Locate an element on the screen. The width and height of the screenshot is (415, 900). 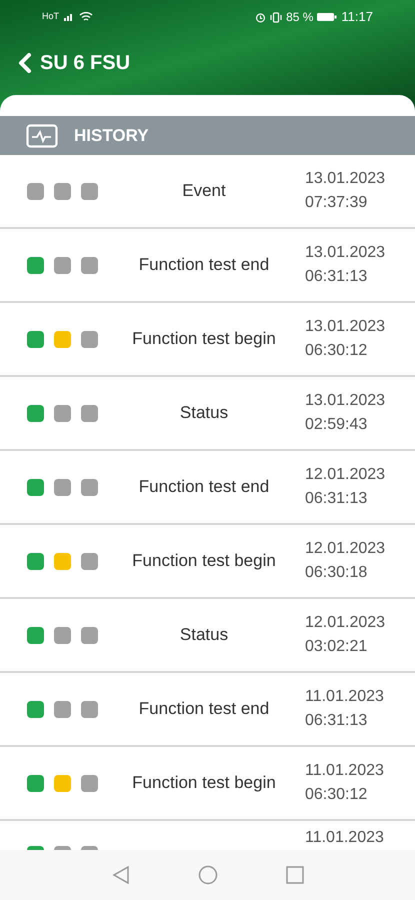
history-row: Function test begin 12.01.2023 06:30:18 is located at coordinates (207, 562).